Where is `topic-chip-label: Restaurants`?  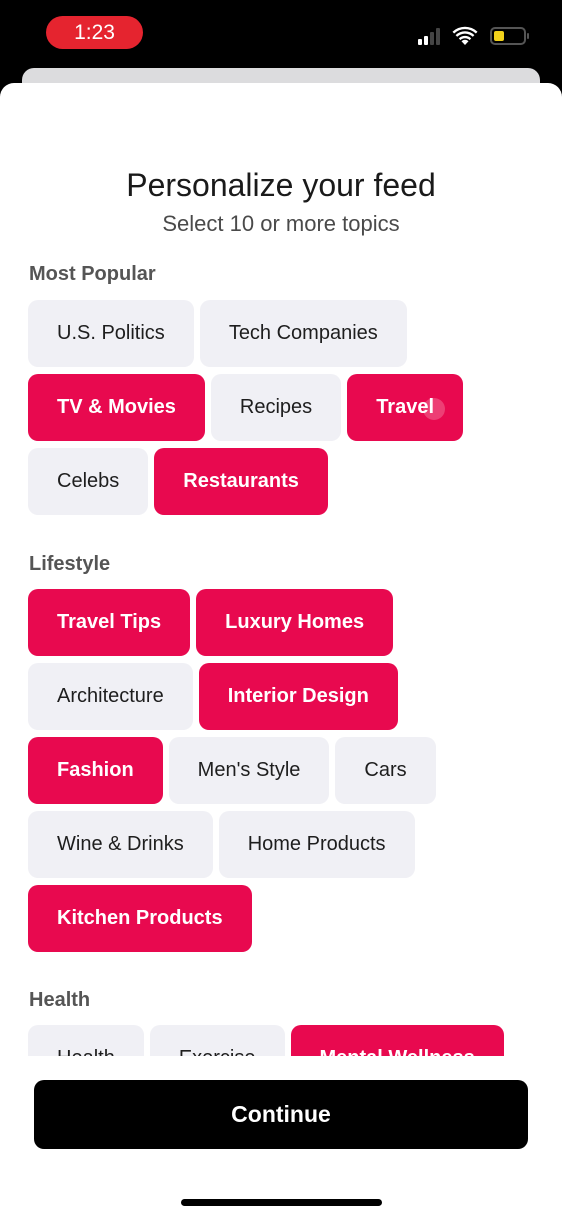 topic-chip-label: Restaurants is located at coordinates (241, 481).